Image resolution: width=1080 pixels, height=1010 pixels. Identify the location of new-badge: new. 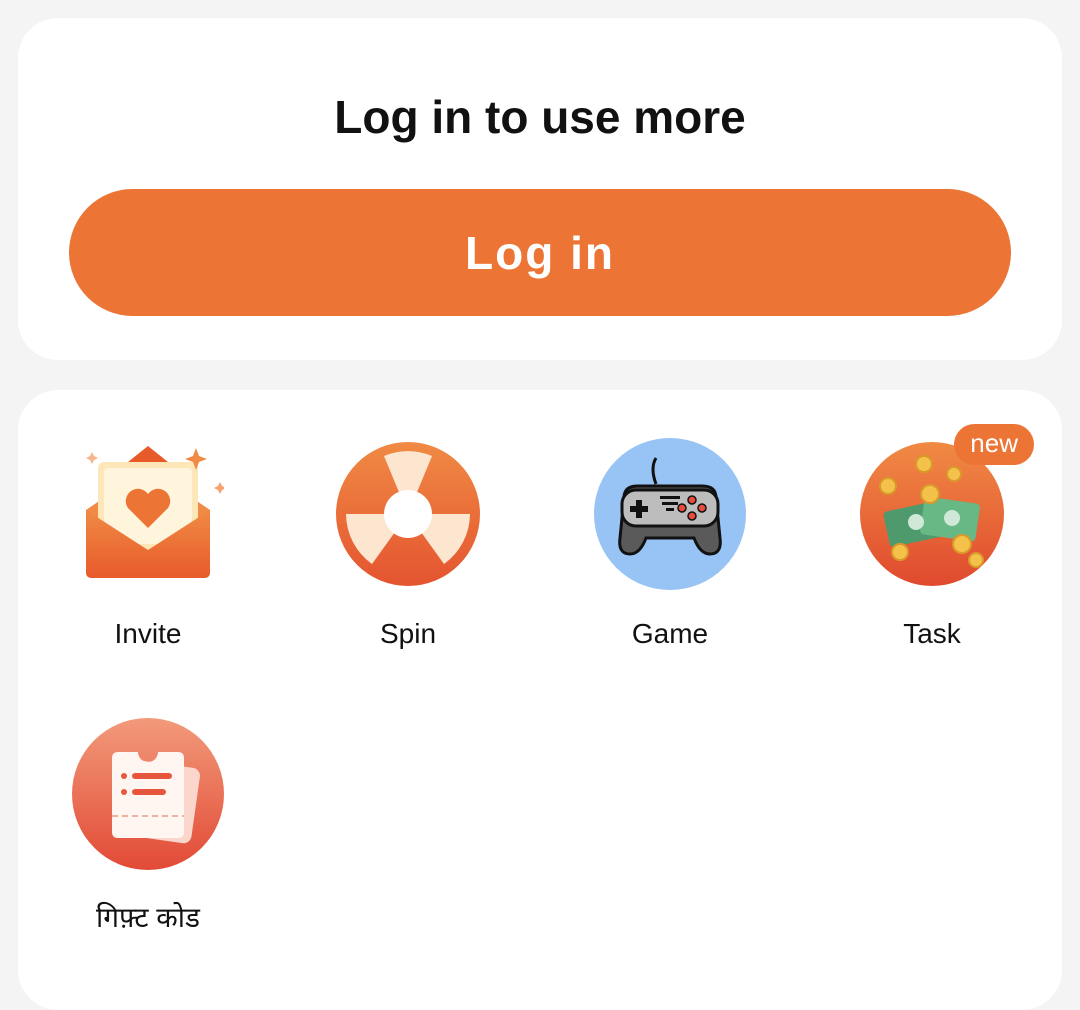
(994, 444).